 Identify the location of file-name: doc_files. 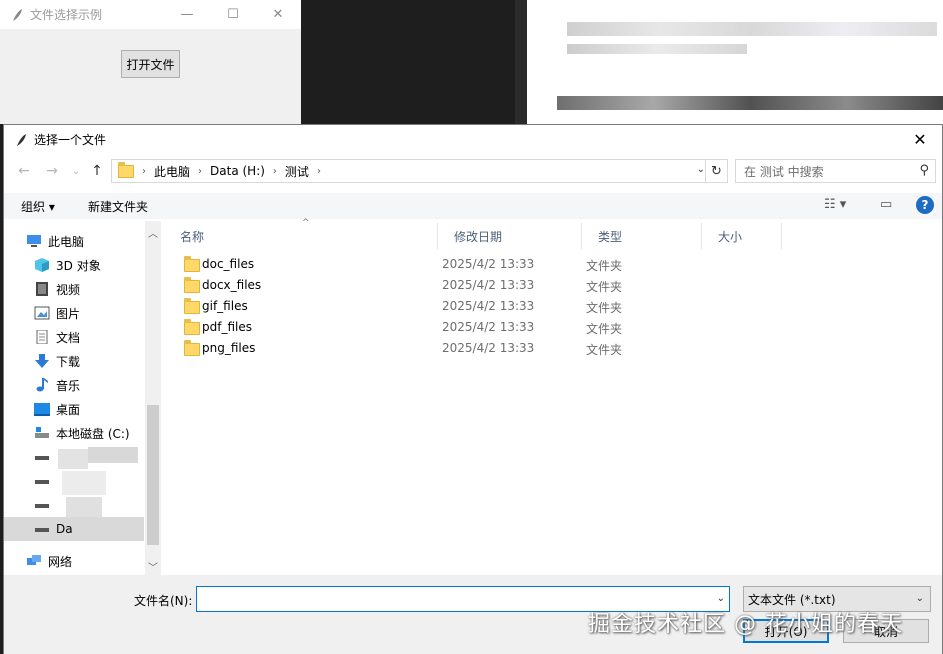
(228, 264).